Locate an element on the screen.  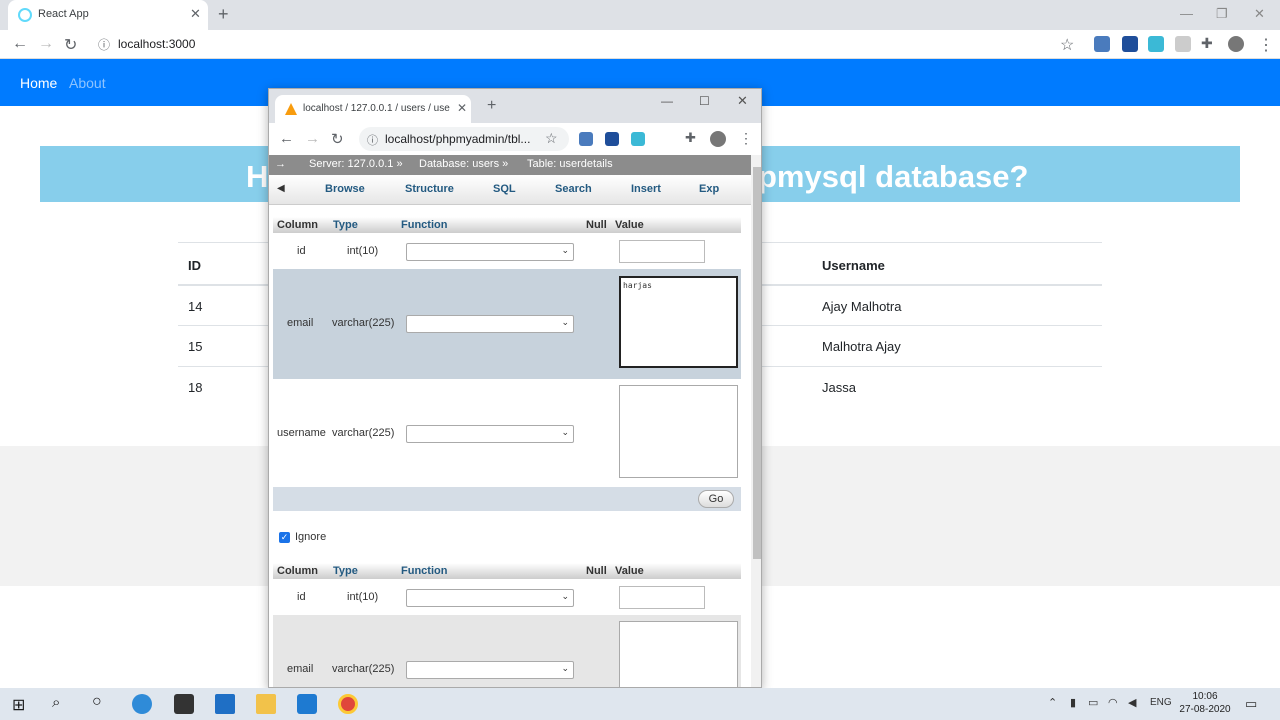
maximize-icon: ❐ is located at coordinates (1222, 14).